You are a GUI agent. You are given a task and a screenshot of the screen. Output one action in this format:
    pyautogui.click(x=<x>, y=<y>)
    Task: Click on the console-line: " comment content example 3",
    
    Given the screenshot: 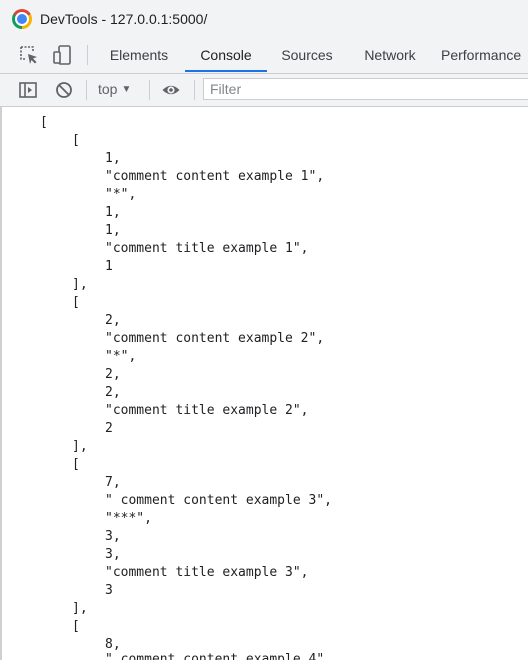 What is the action you would take?
    pyautogui.click(x=218, y=500)
    